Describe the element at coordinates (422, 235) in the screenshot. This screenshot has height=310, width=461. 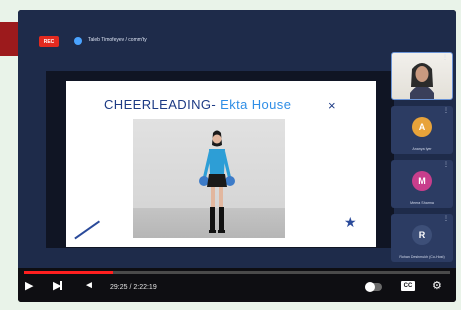
I see `participant-avatar: R` at that location.